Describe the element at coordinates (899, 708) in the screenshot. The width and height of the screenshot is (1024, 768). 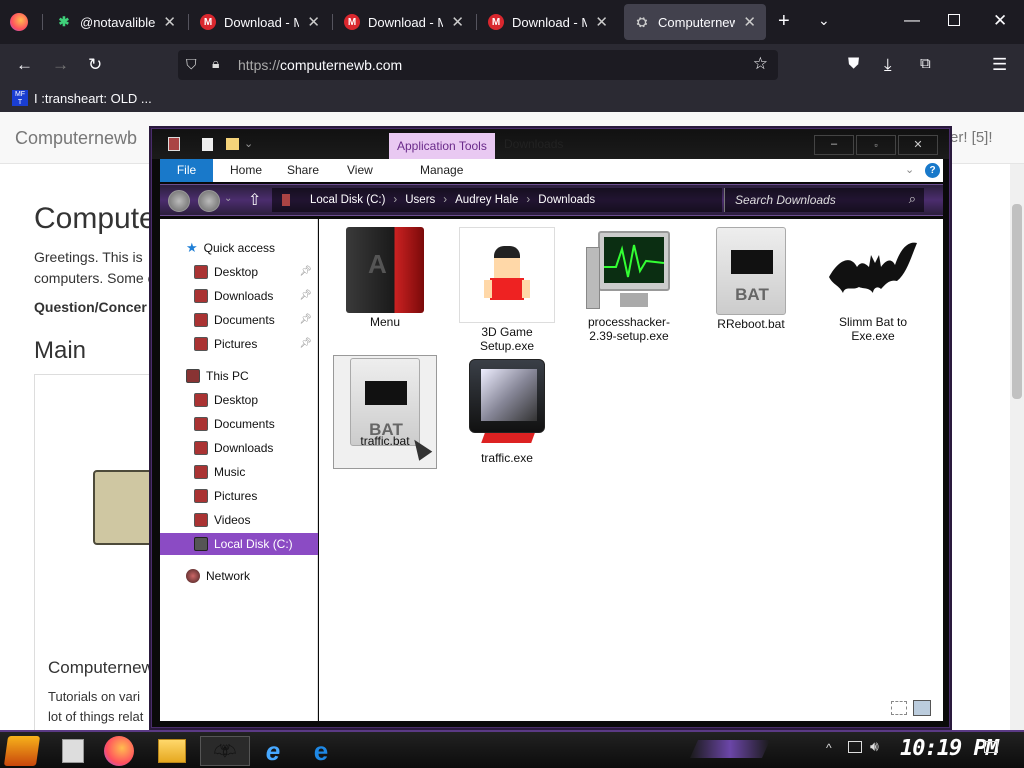
I see `details-view-icon` at that location.